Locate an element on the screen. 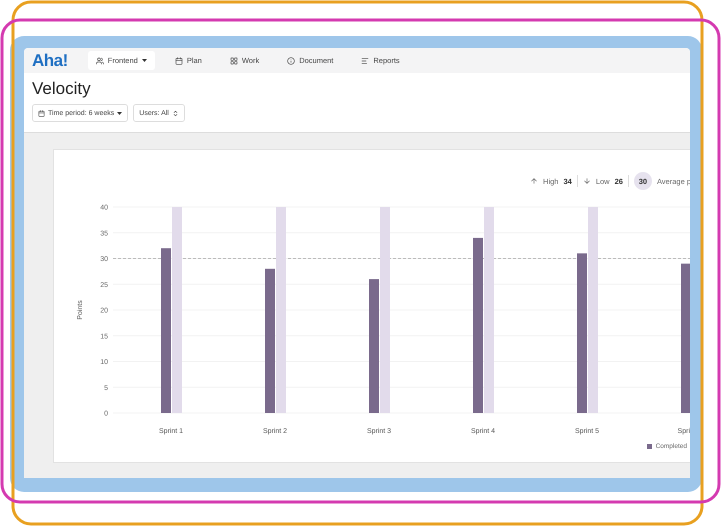  grid-icon is located at coordinates (234, 60).